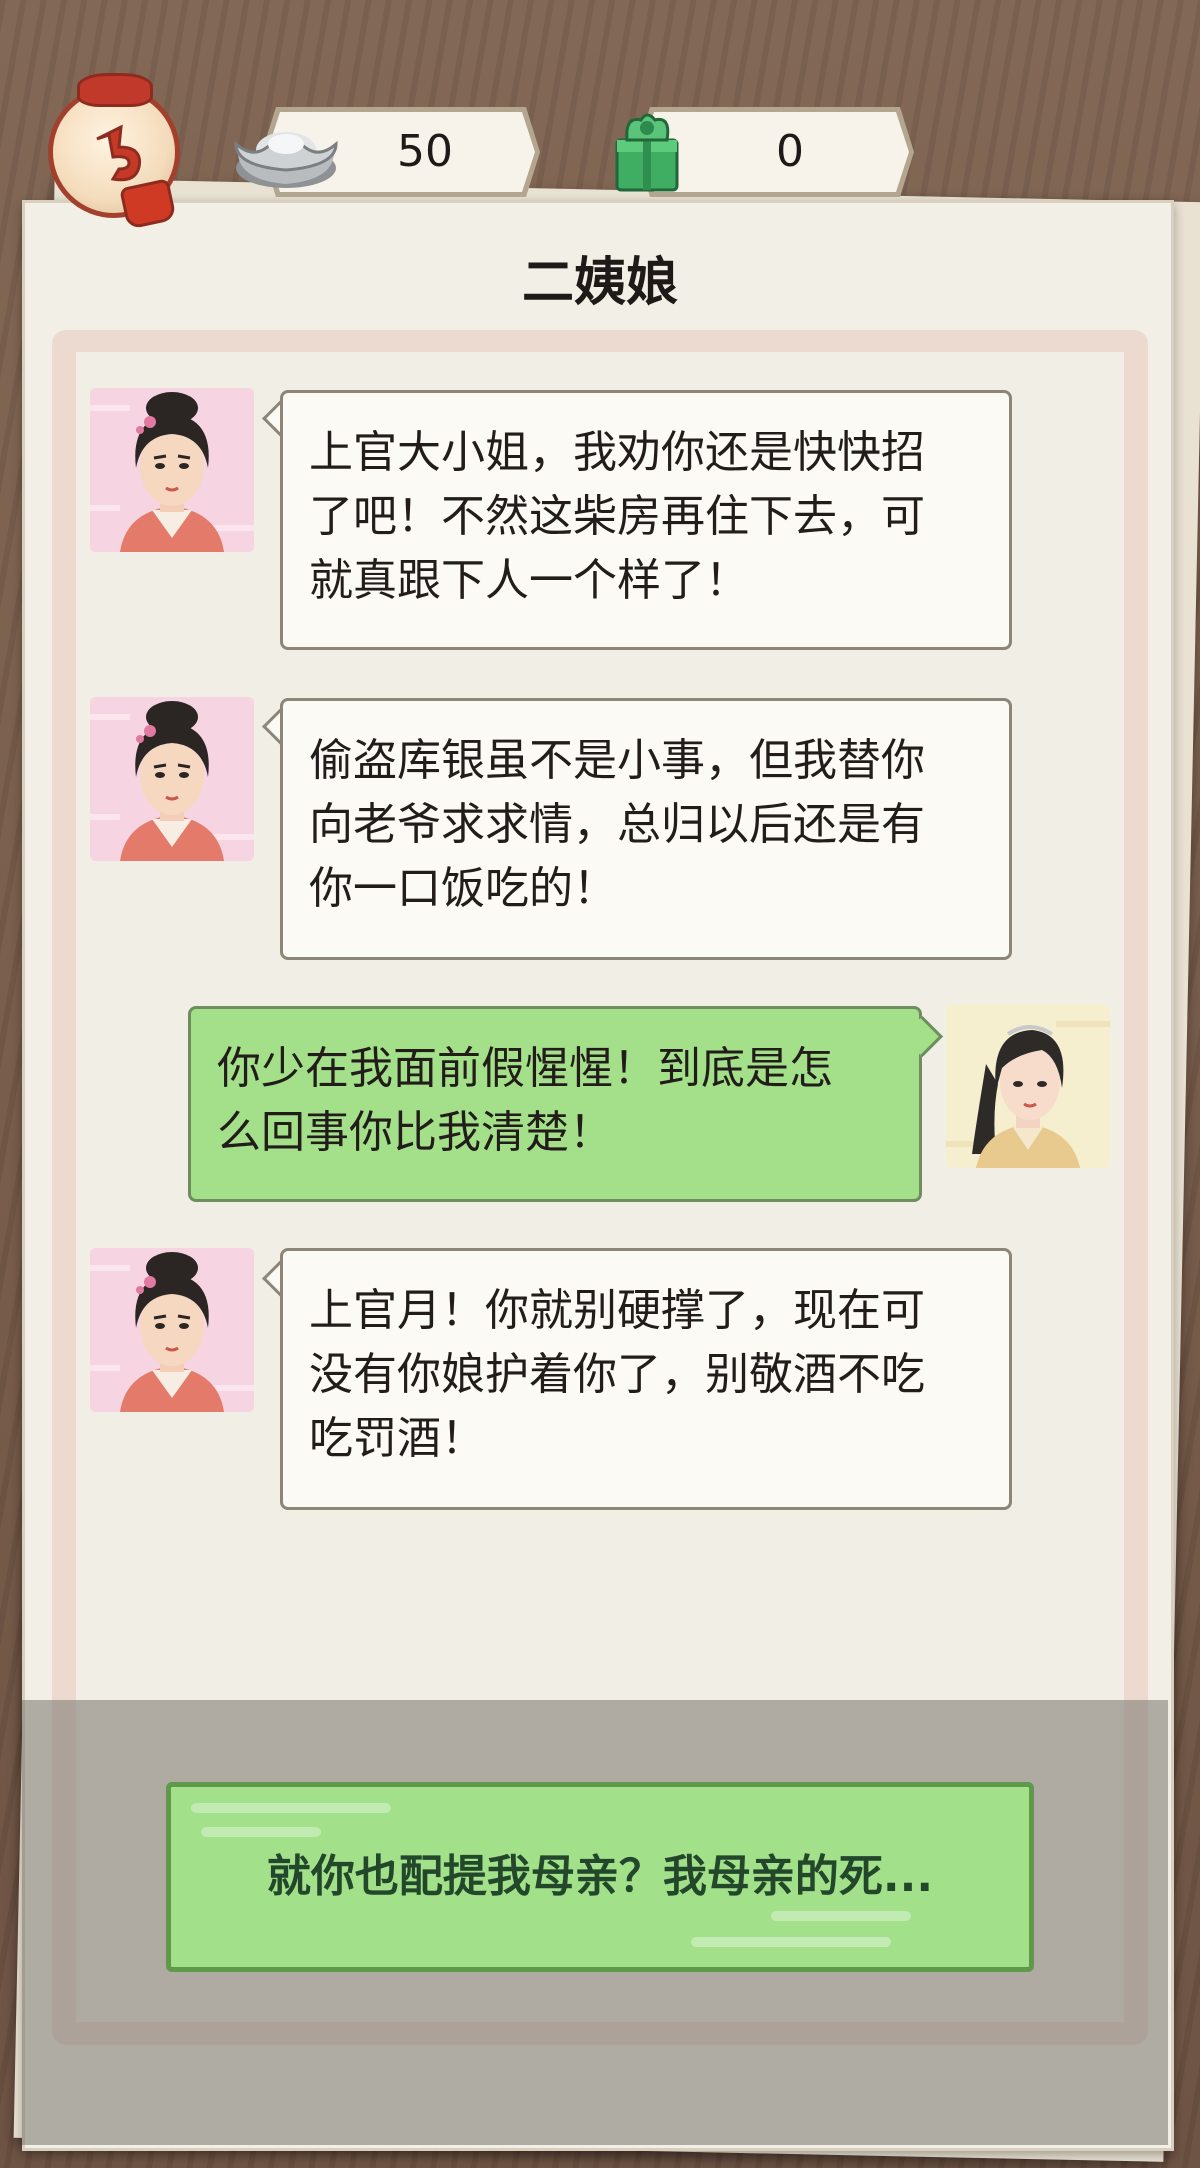 This screenshot has height=2168, width=1200. I want to click on player-portrait-icon, so click(1028, 1086).